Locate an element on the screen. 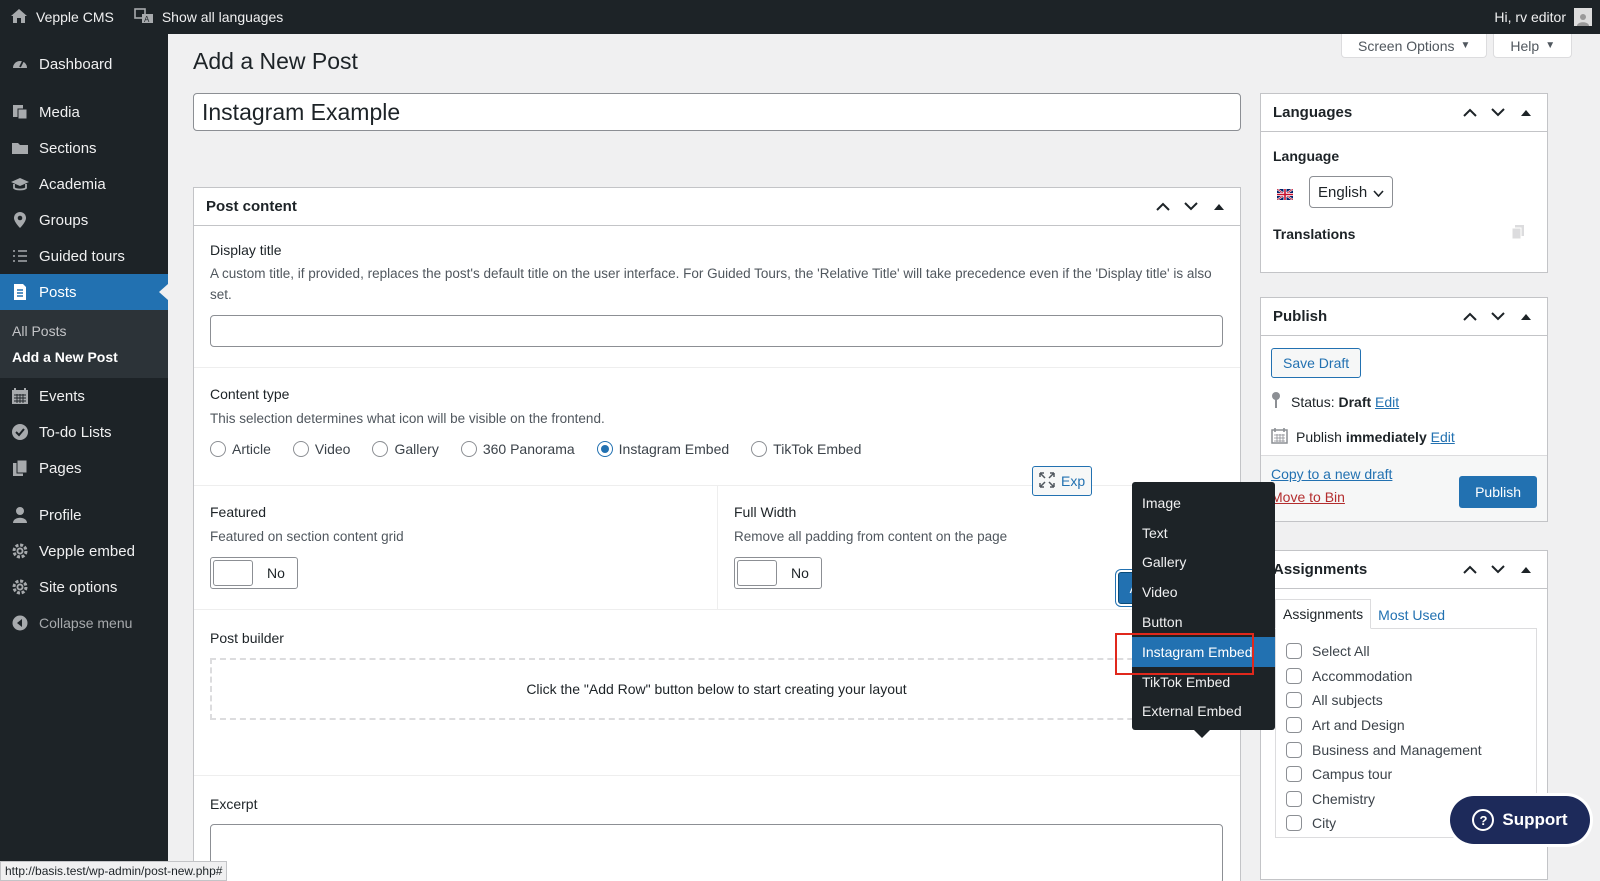  menu-item-gallery: Gallery is located at coordinates (1203, 563).